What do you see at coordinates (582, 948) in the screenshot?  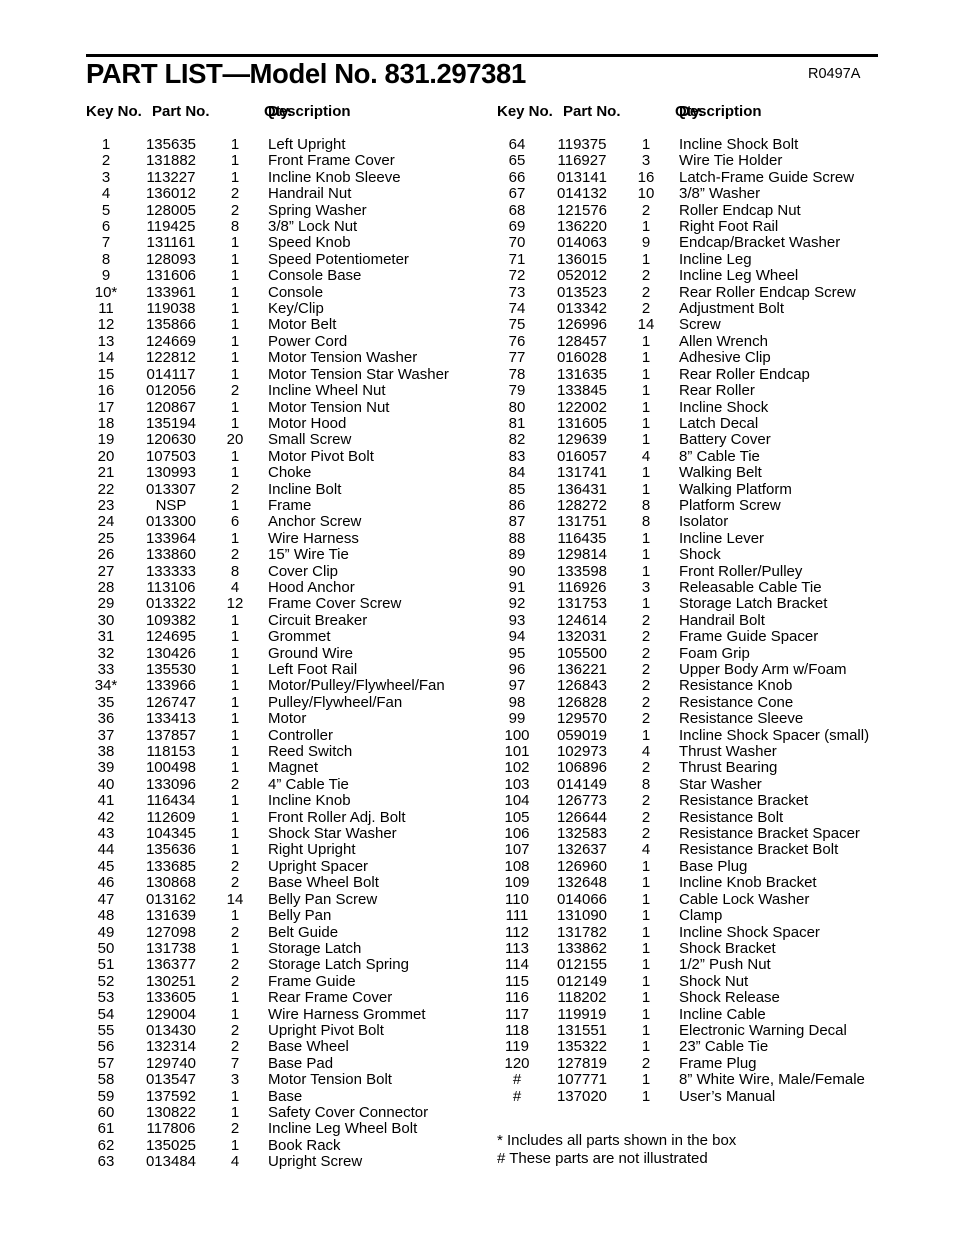 I see `cell-part-no: 133862` at bounding box center [582, 948].